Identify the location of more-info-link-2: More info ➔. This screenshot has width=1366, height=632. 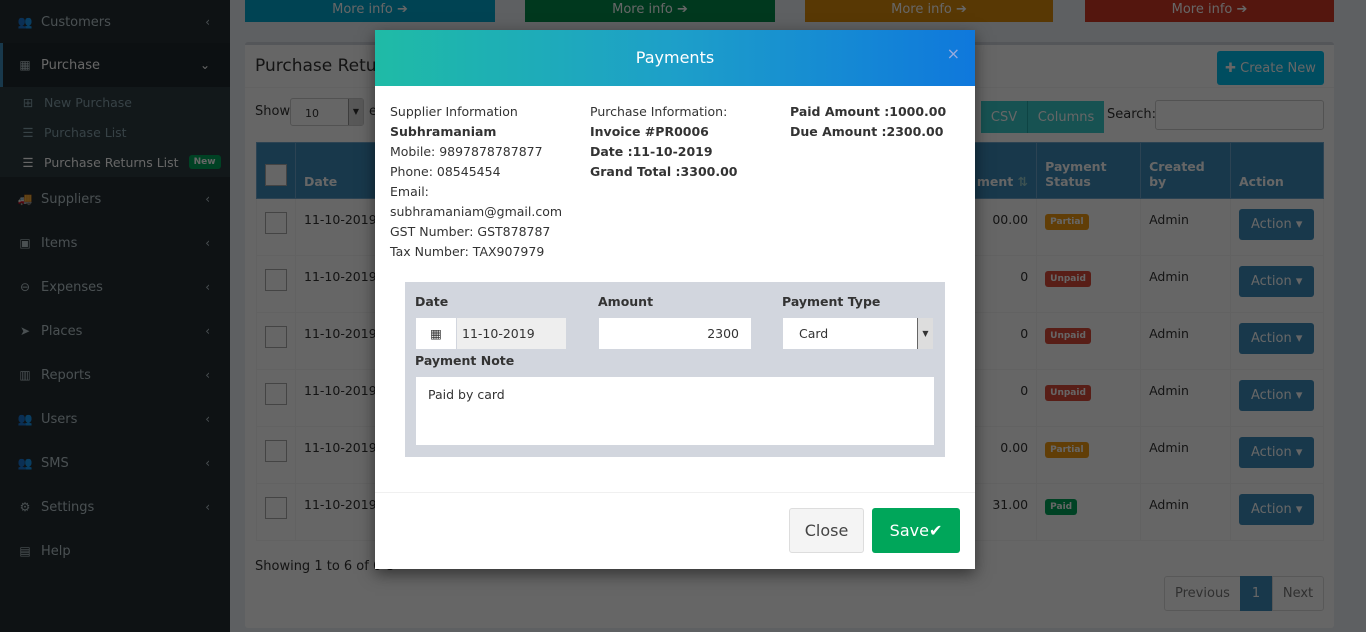
(650, 11).